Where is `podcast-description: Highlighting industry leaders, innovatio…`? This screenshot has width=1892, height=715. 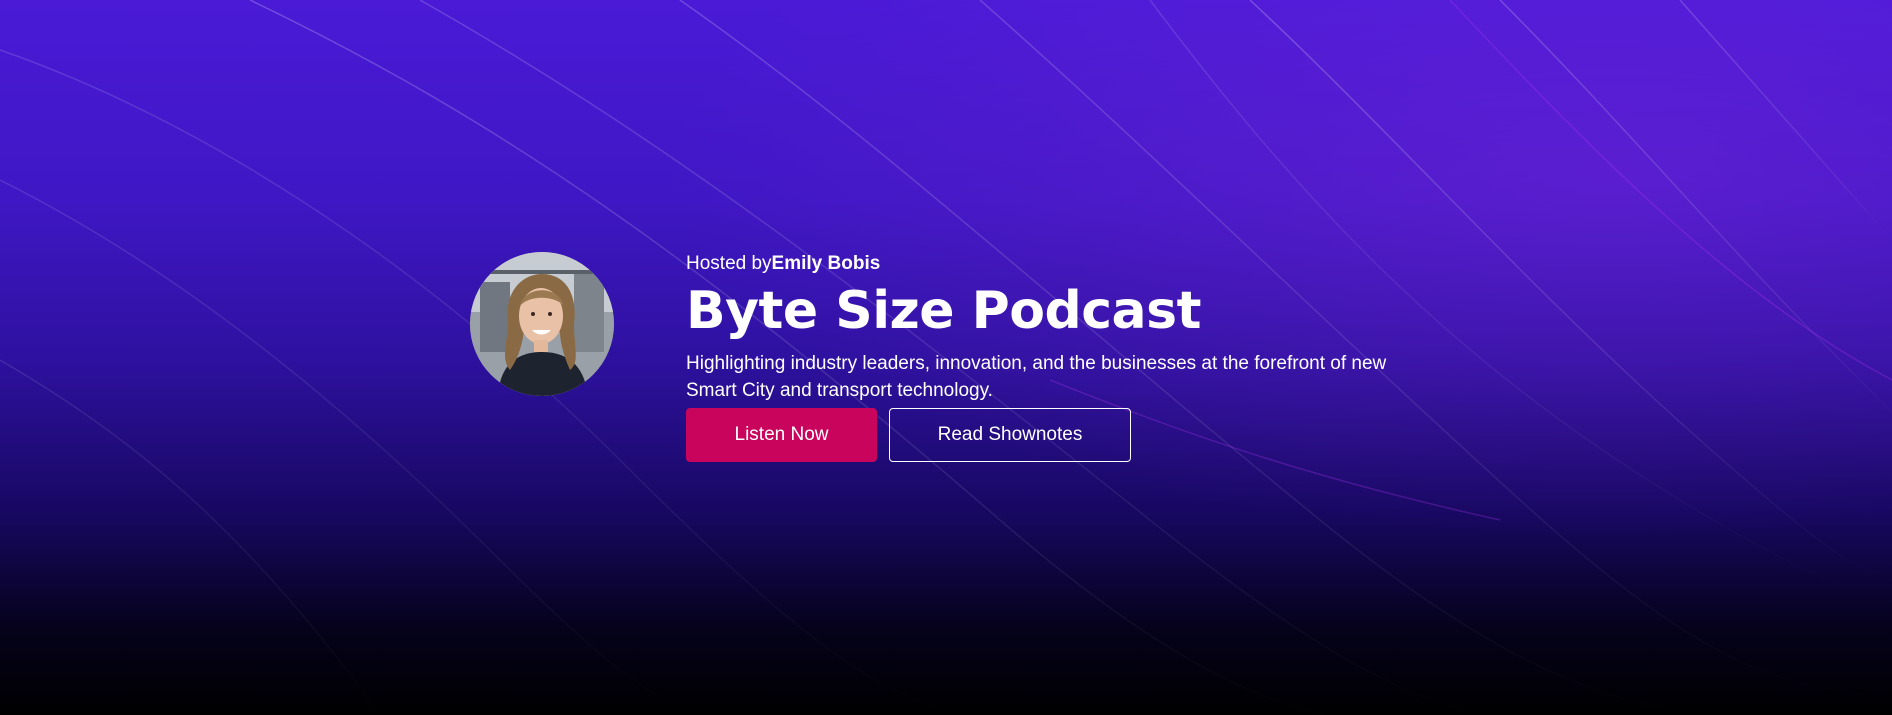 podcast-description: Highlighting industry leaders, innovatio… is located at coordinates (1036, 377).